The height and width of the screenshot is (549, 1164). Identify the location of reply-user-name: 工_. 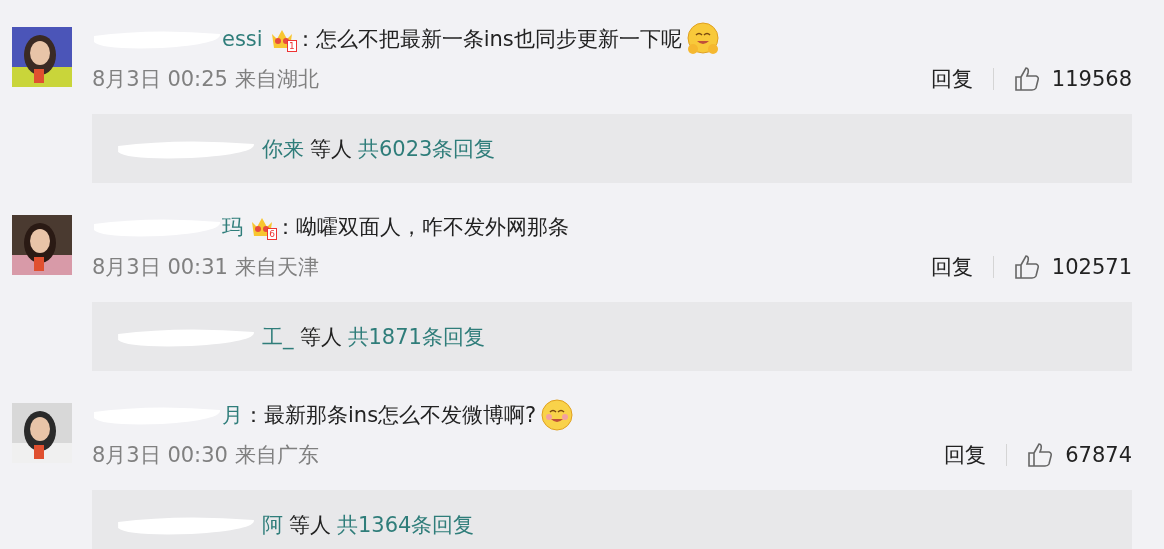
(278, 336).